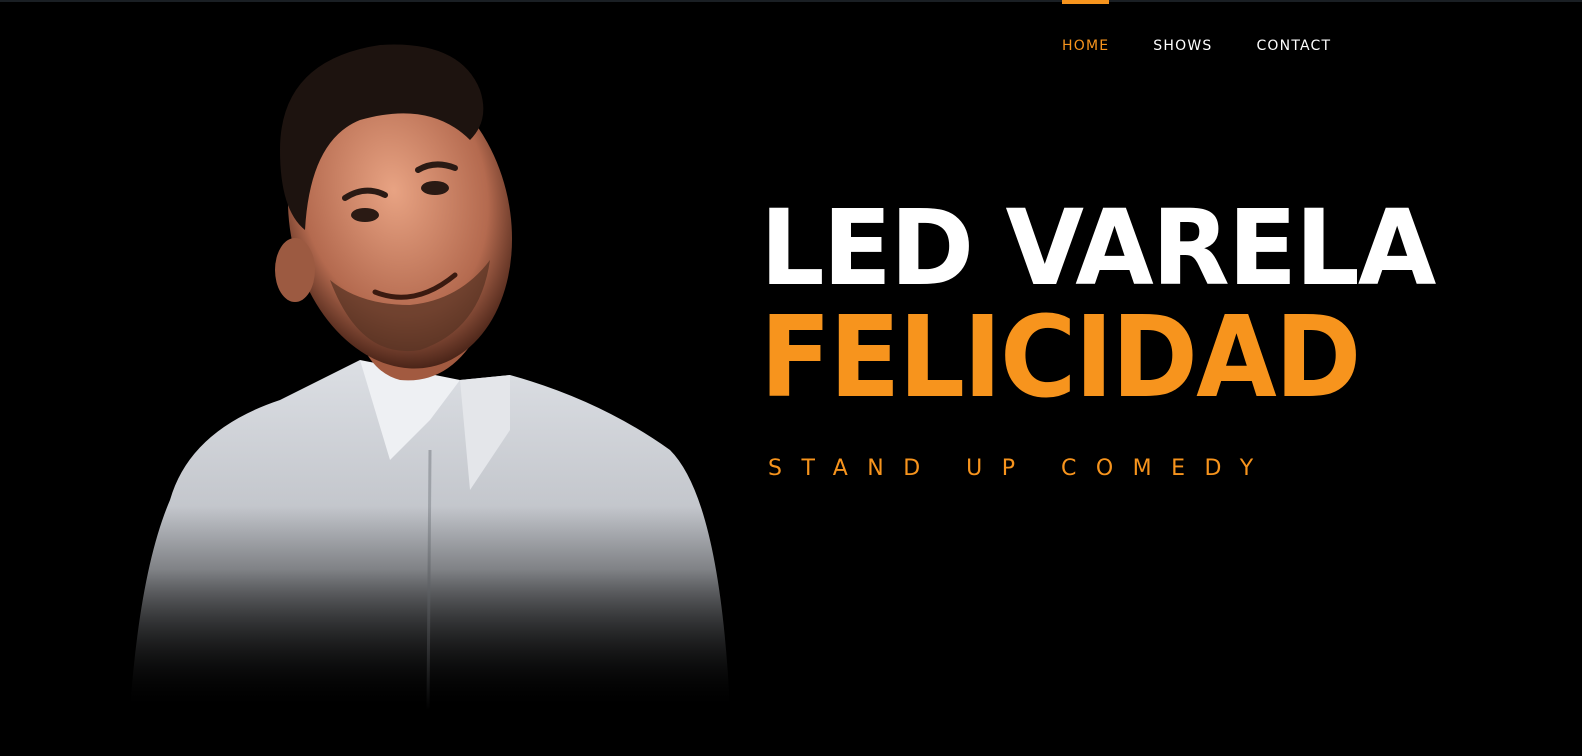  I want to click on nav-item-home: HOME, so click(1085, 40).